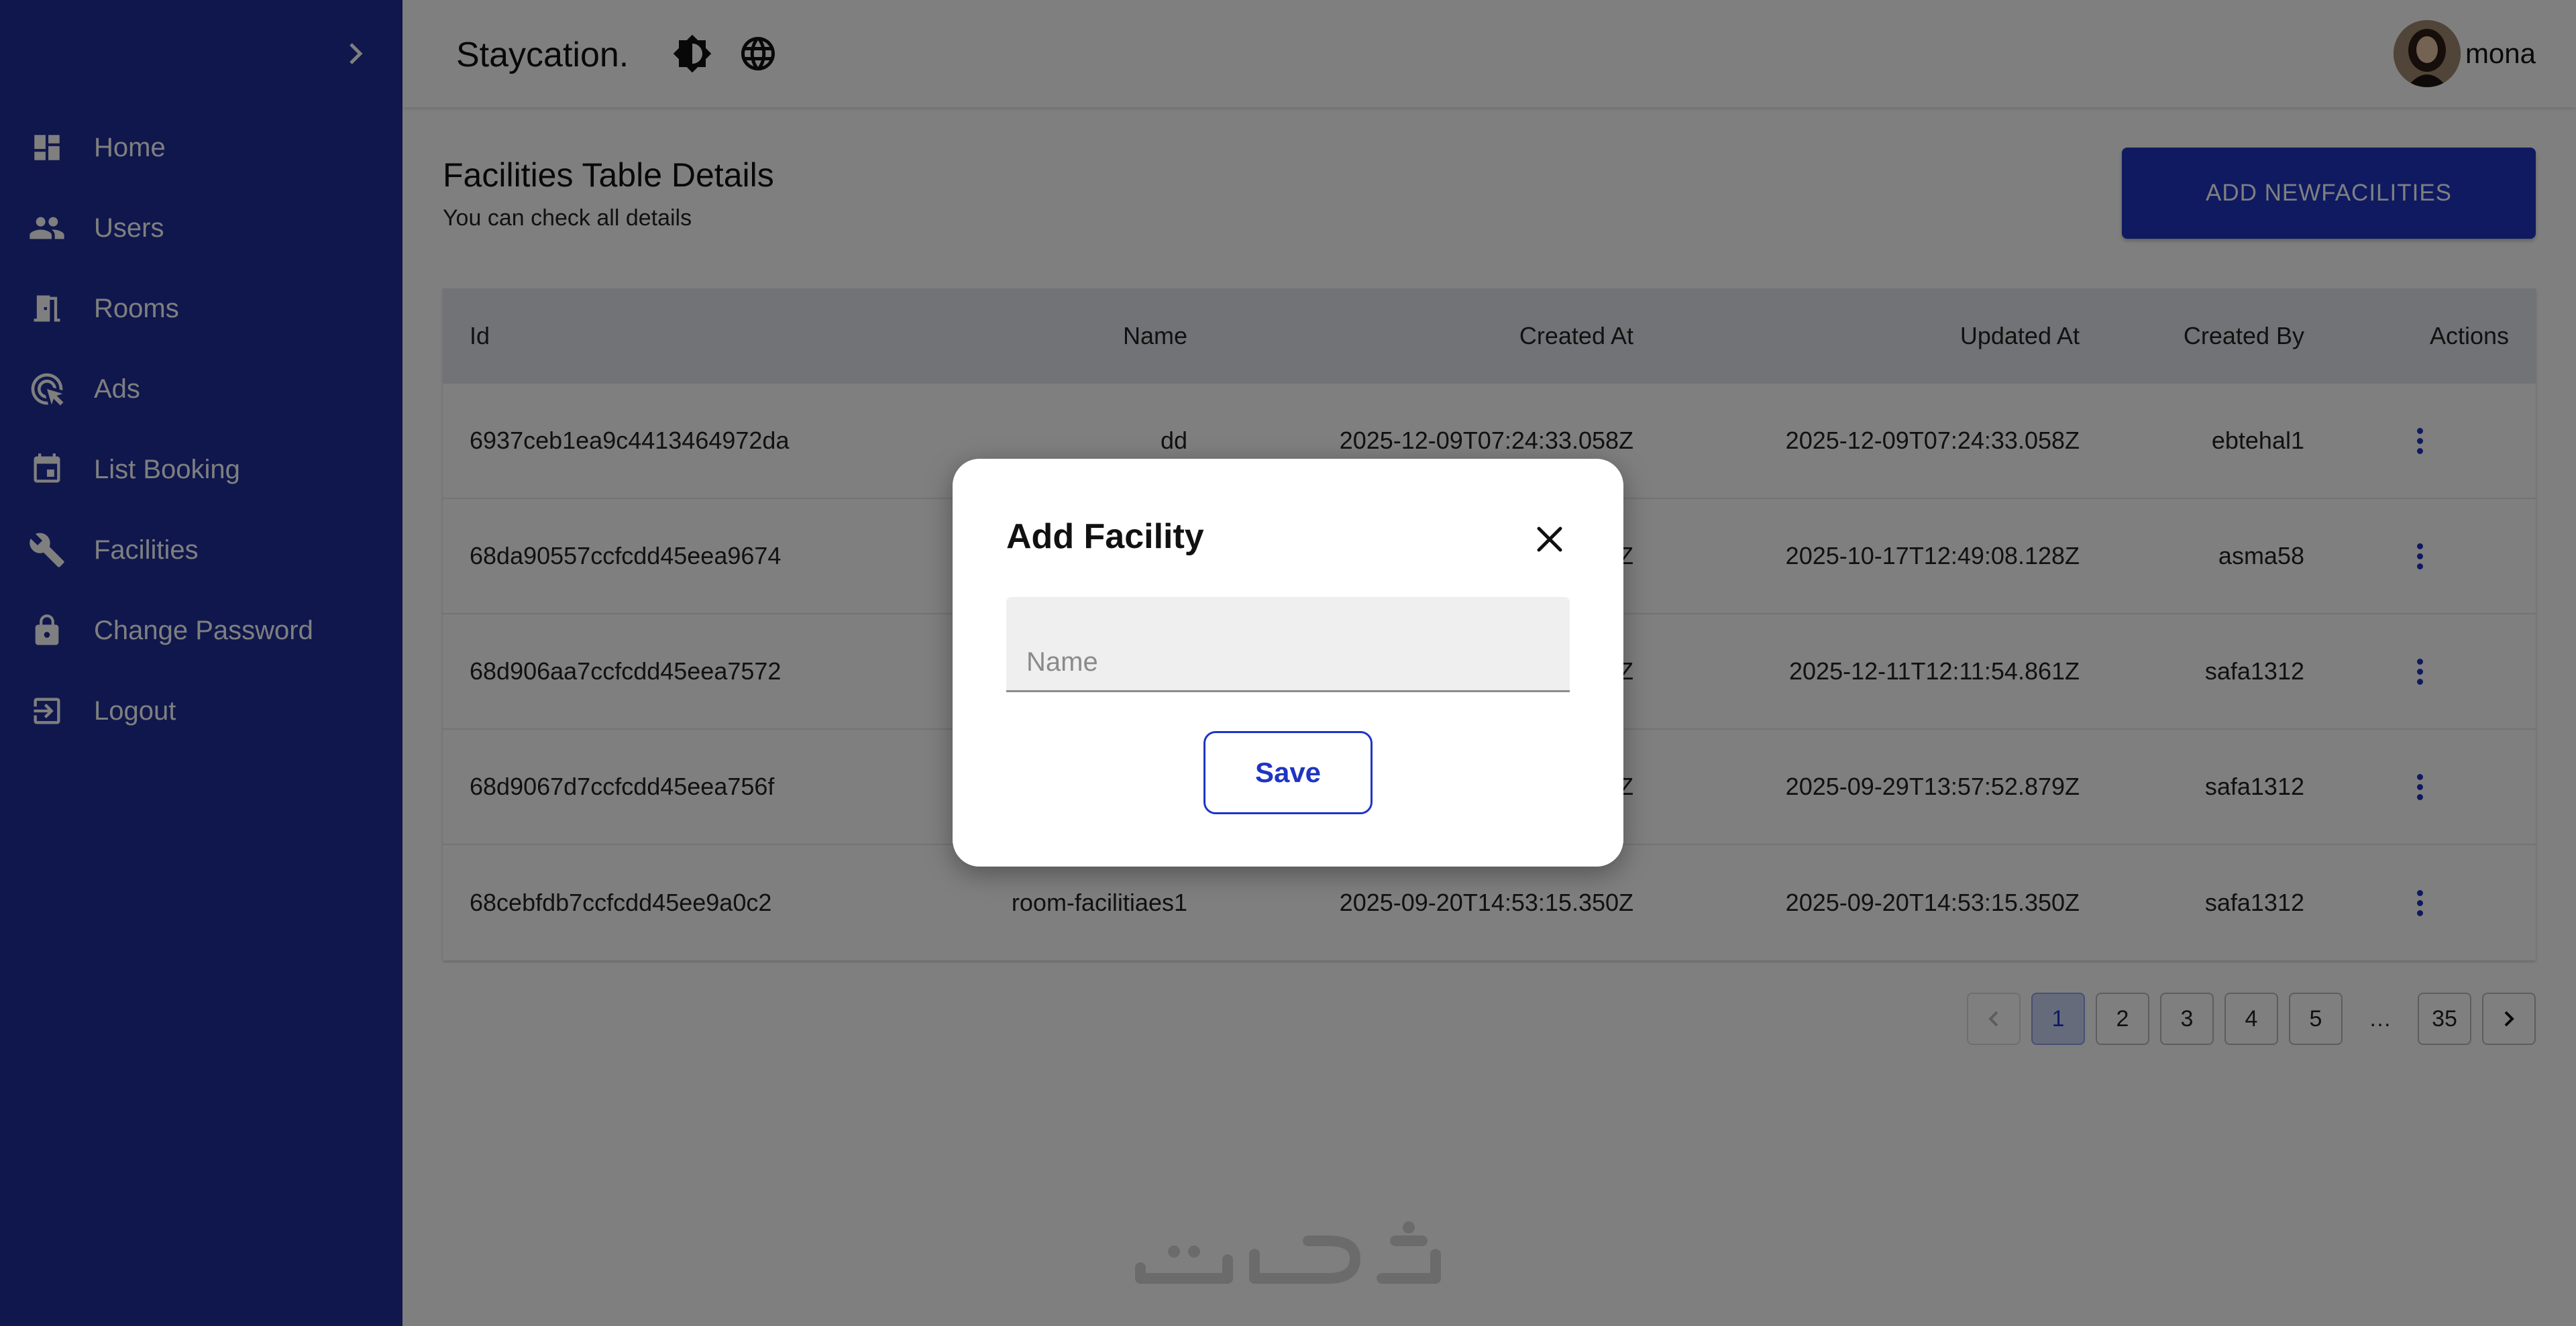 The image size is (2576, 1326). I want to click on name-input, so click(1288, 644).